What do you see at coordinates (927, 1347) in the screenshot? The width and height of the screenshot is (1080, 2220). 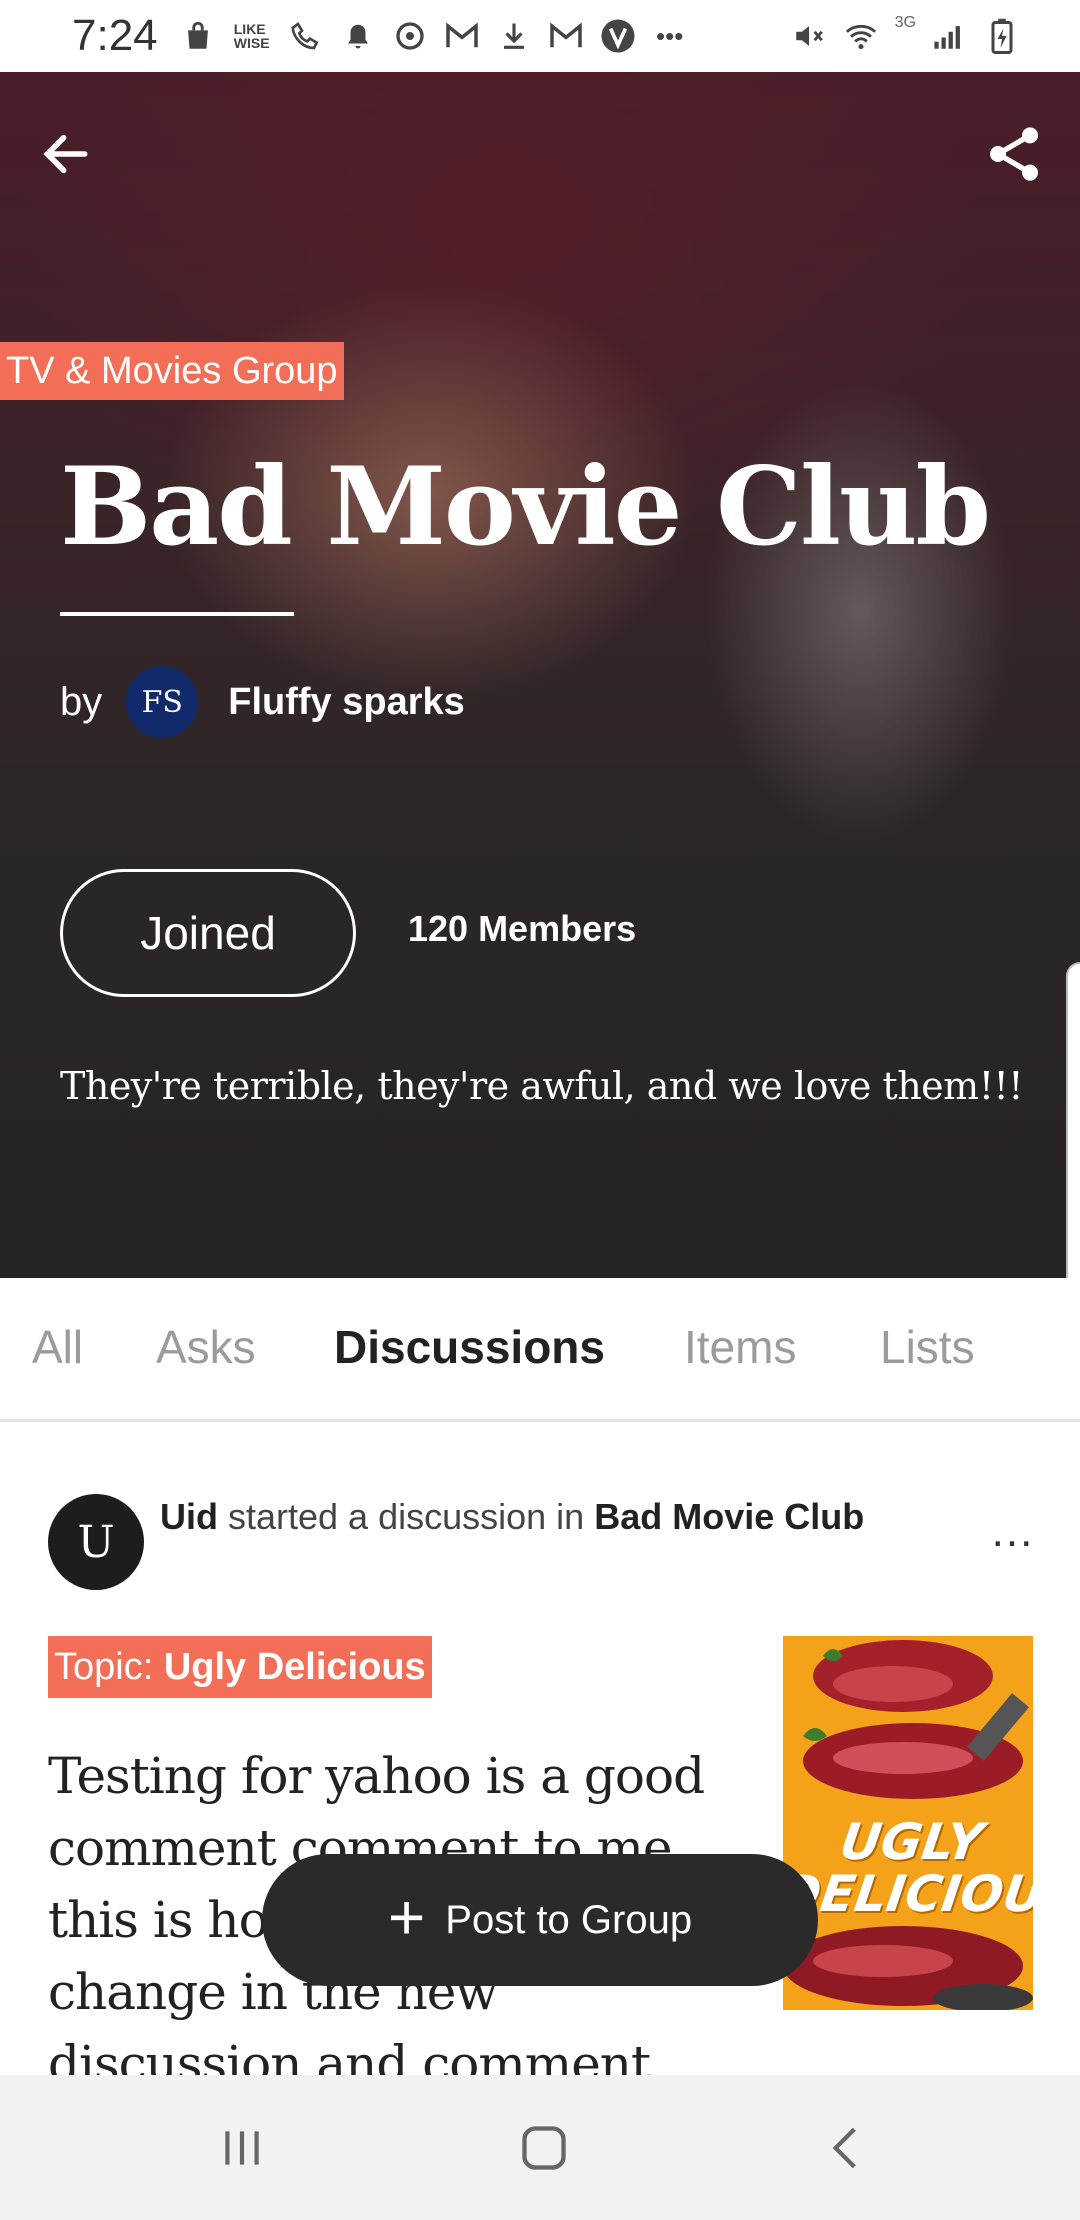 I see `tab-lists: Lists` at bounding box center [927, 1347].